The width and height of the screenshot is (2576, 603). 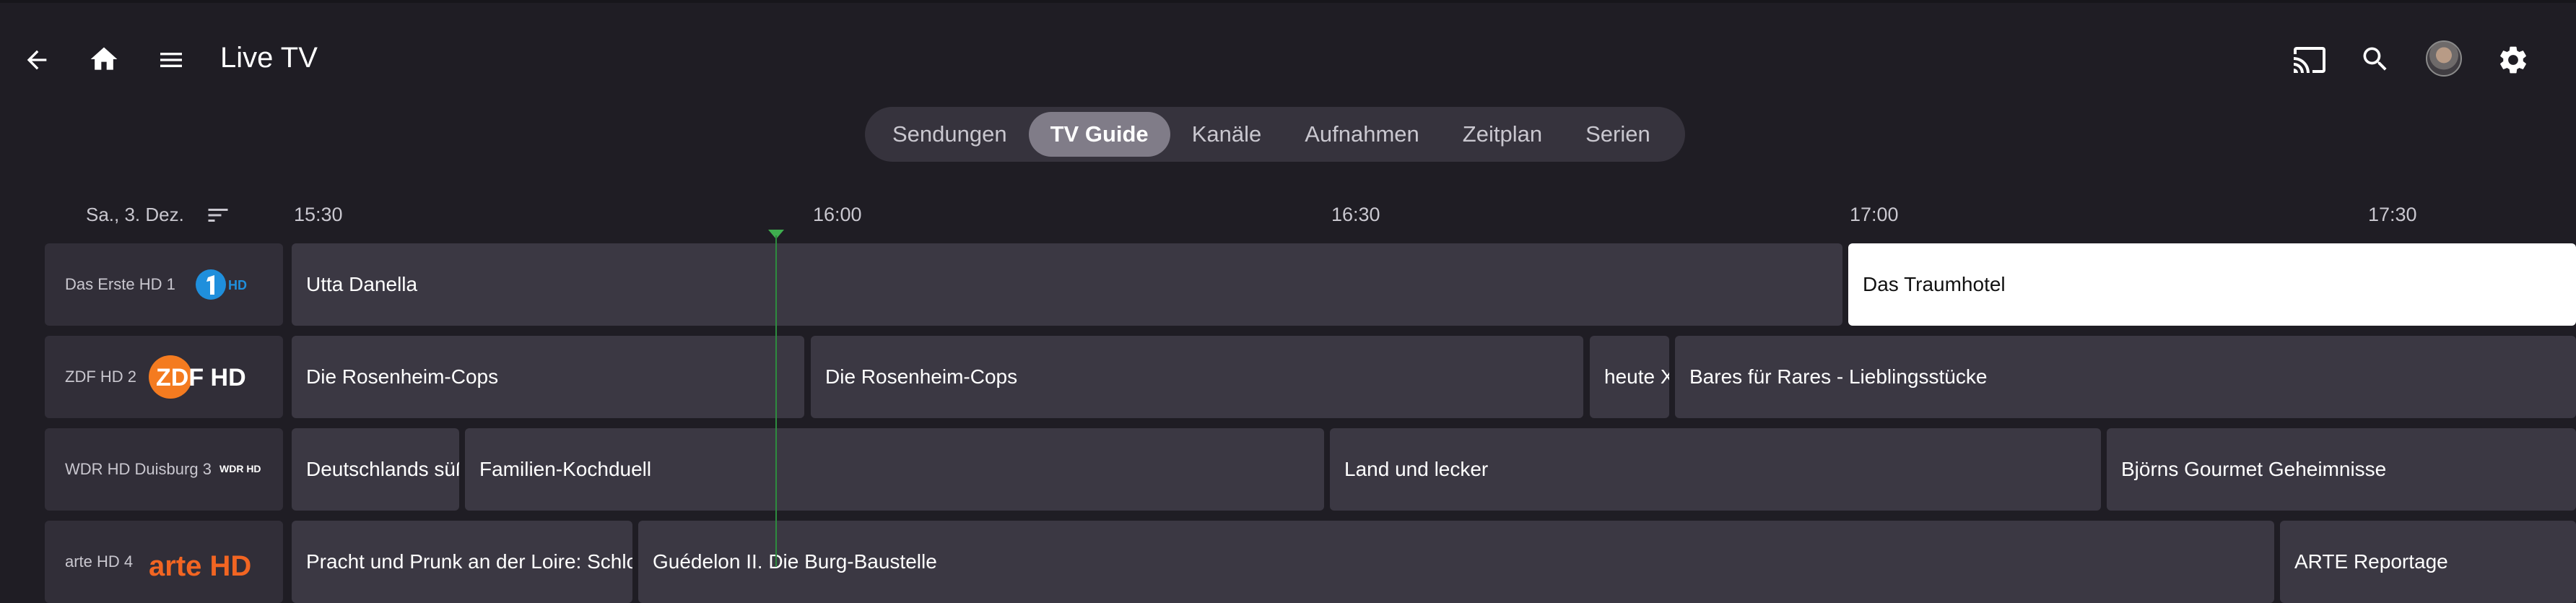 What do you see at coordinates (218, 215) in the screenshot?
I see `sort-icon` at bounding box center [218, 215].